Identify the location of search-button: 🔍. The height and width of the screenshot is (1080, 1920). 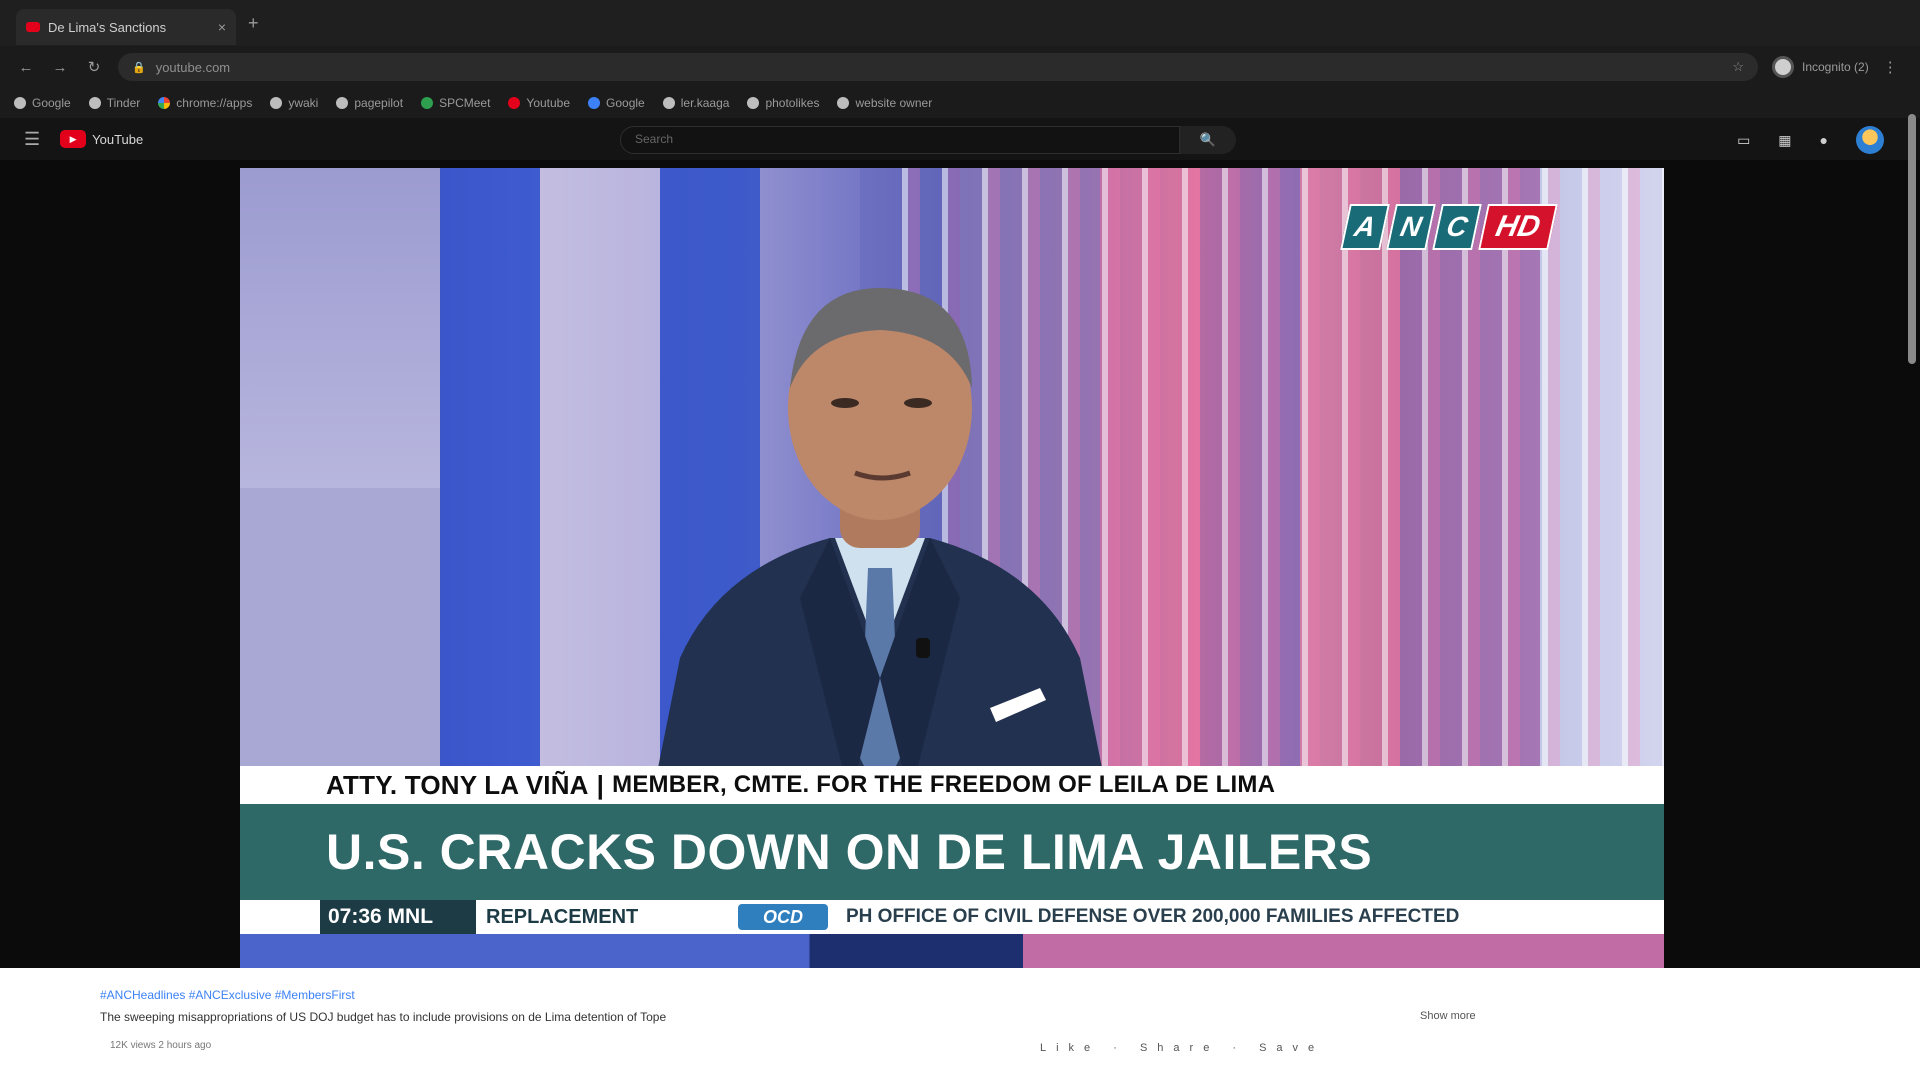
(1208, 140).